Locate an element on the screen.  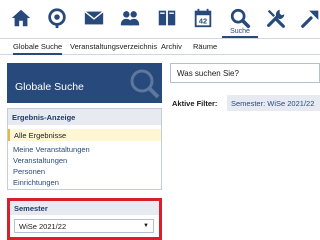
result-filter-persons: Personen is located at coordinates (29, 171).